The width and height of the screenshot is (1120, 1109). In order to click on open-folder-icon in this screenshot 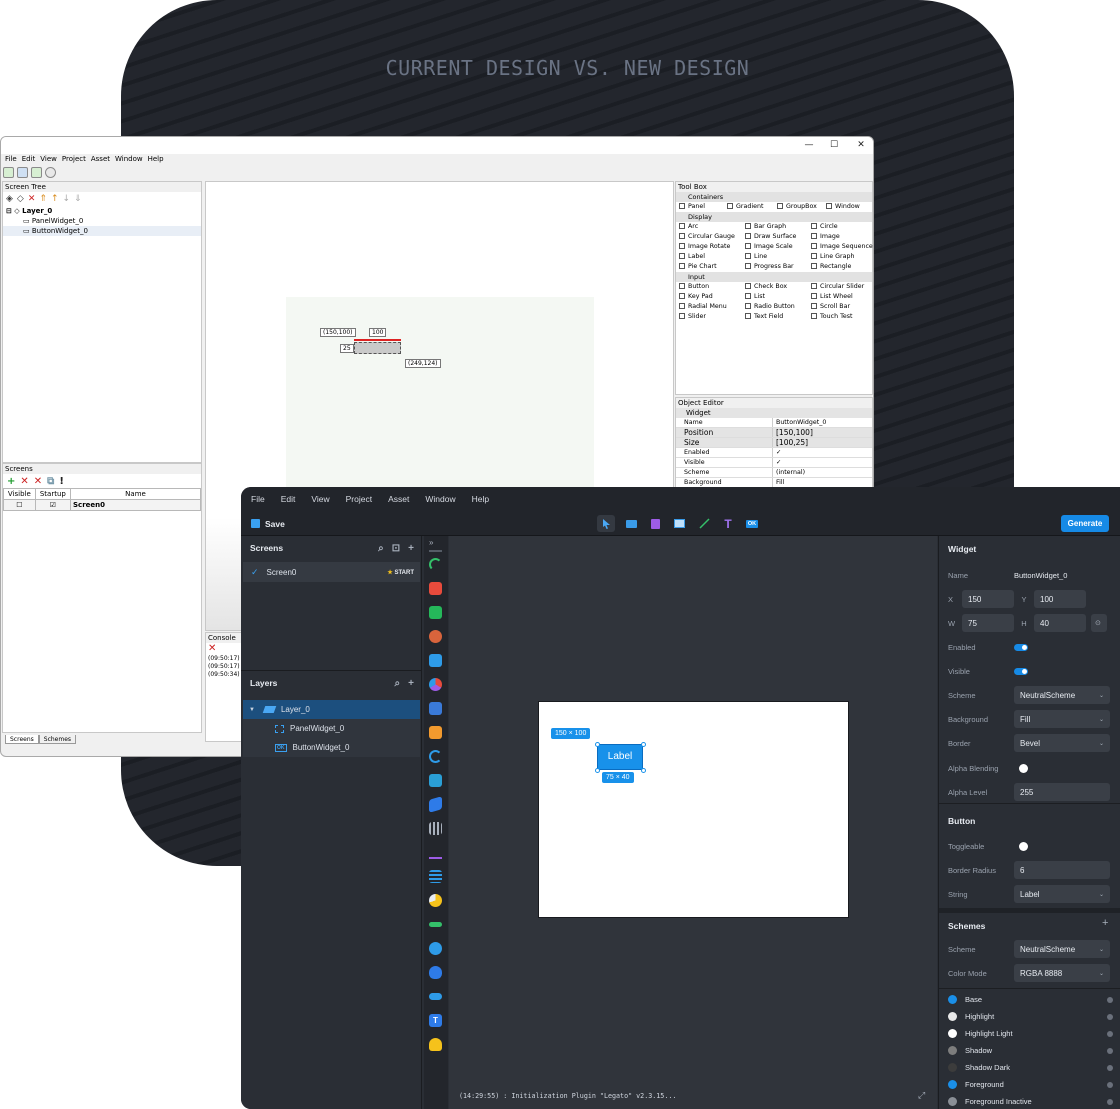, I will do `click(22, 172)`.